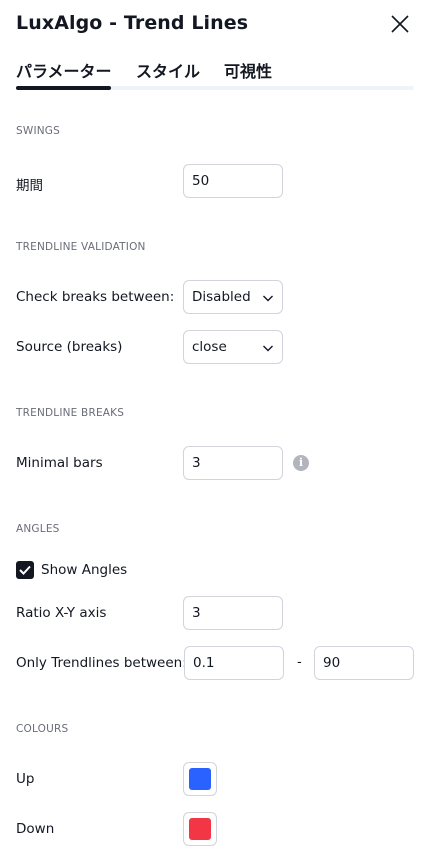  What do you see at coordinates (233, 463) in the screenshot?
I see `minimal-bars-input` at bounding box center [233, 463].